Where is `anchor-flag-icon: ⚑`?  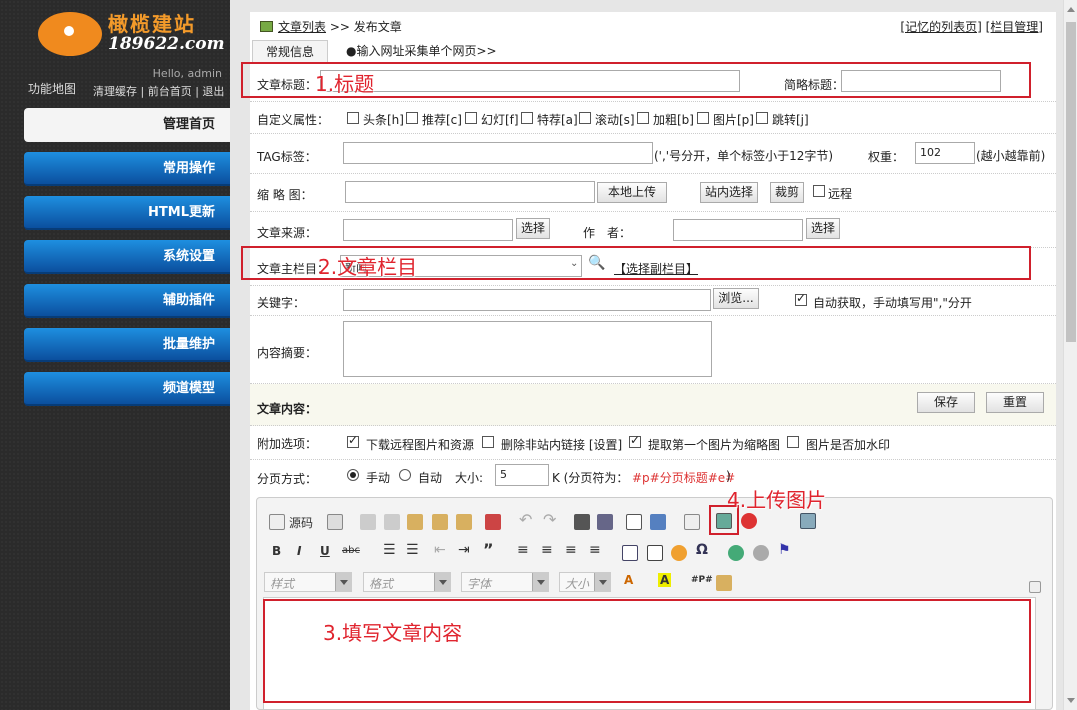
anchor-flag-icon: ⚑ is located at coordinates (784, 550).